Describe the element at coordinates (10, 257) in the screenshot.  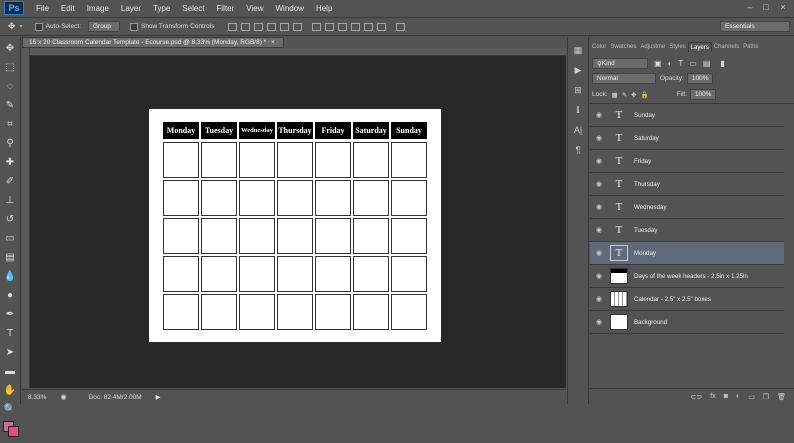
I see `gradient-tool-icon: ▤` at that location.